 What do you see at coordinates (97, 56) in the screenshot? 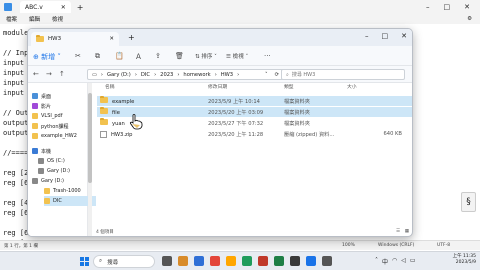
I see `copy-icon: ⧉` at bounding box center [97, 56].